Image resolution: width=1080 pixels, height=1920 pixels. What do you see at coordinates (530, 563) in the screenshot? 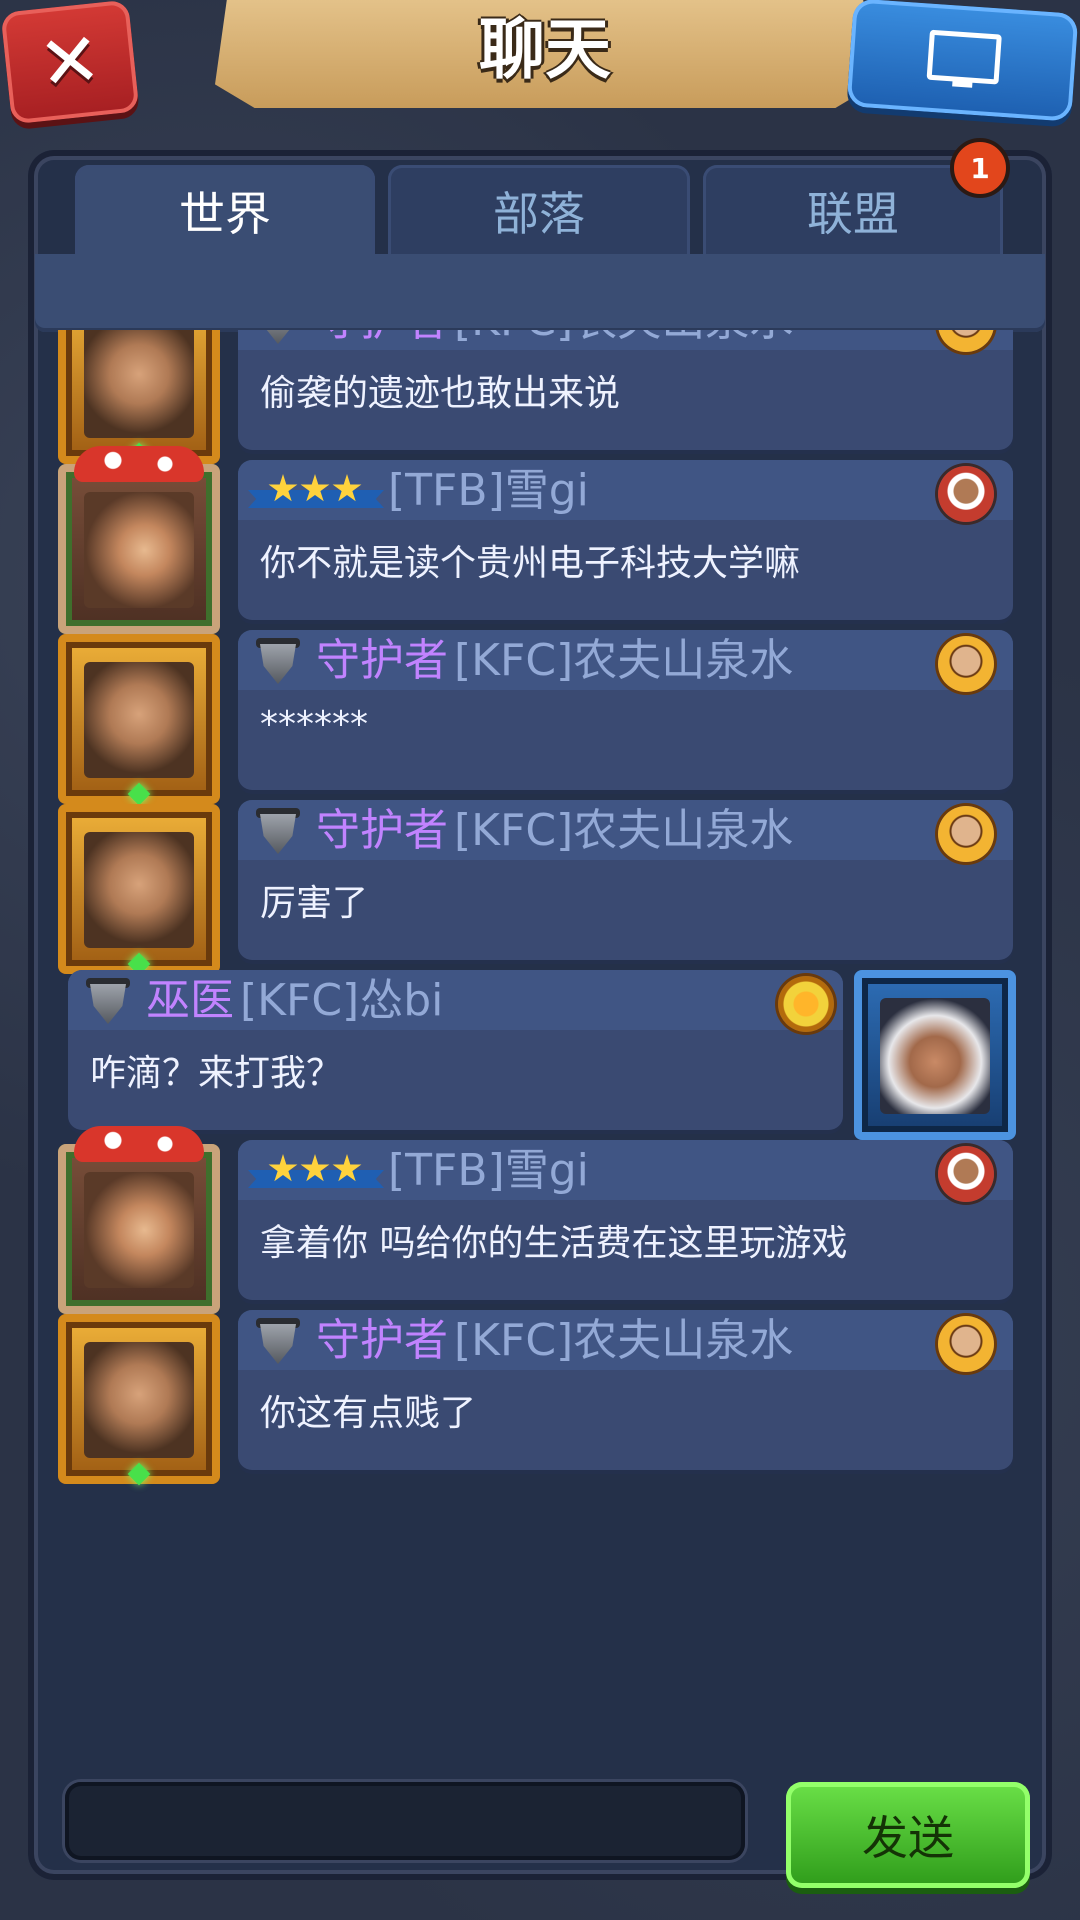
I see `message-text: 你不就是读个贵州电子科技大学嘛` at bounding box center [530, 563].